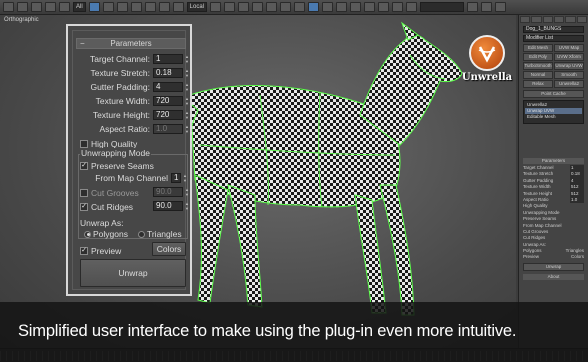 This screenshot has width=588, height=362. I want to click on redo-icon, so click(22, 7).